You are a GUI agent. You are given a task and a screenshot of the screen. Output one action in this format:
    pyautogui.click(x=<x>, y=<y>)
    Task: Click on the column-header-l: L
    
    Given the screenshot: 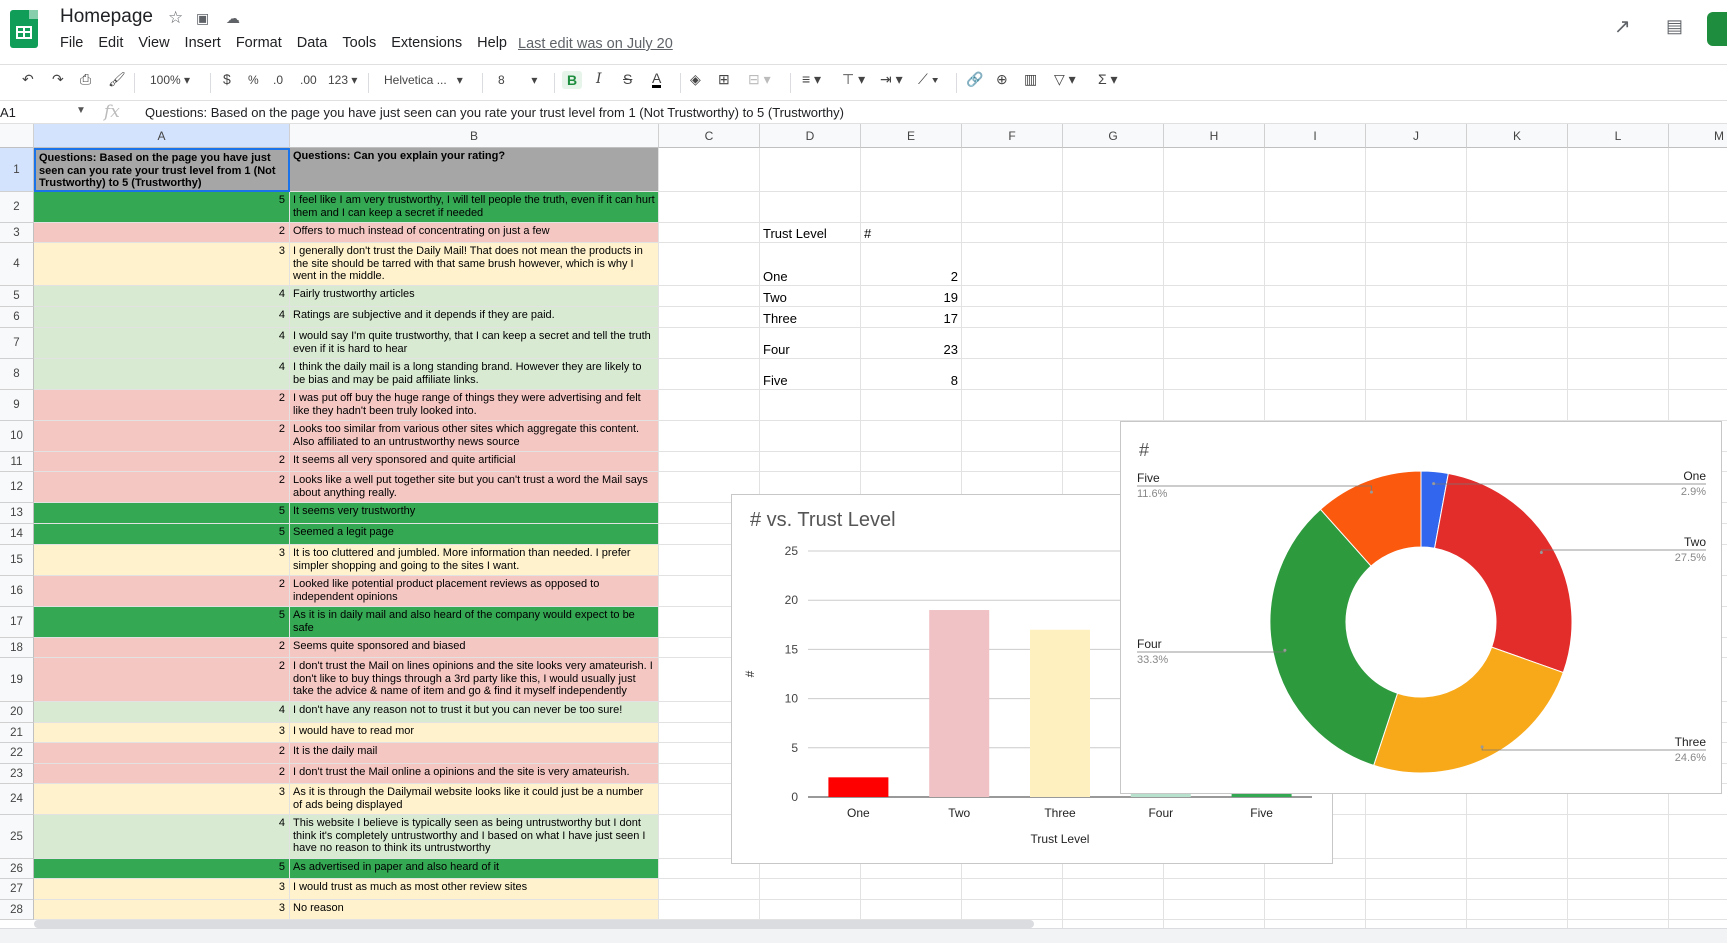 What is the action you would take?
    pyautogui.click(x=1618, y=136)
    